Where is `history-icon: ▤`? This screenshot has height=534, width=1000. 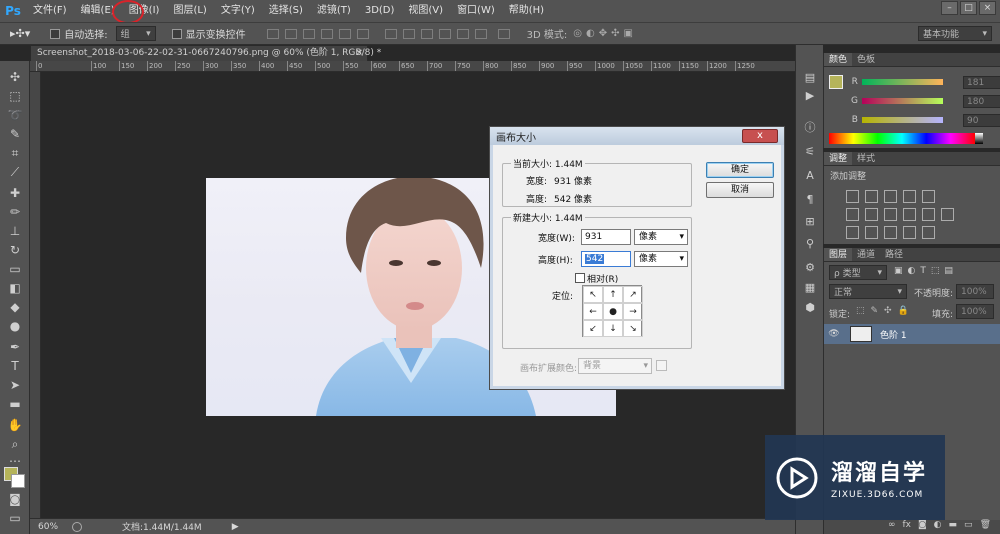
history-icon: ▤ is located at coordinates (810, 78).